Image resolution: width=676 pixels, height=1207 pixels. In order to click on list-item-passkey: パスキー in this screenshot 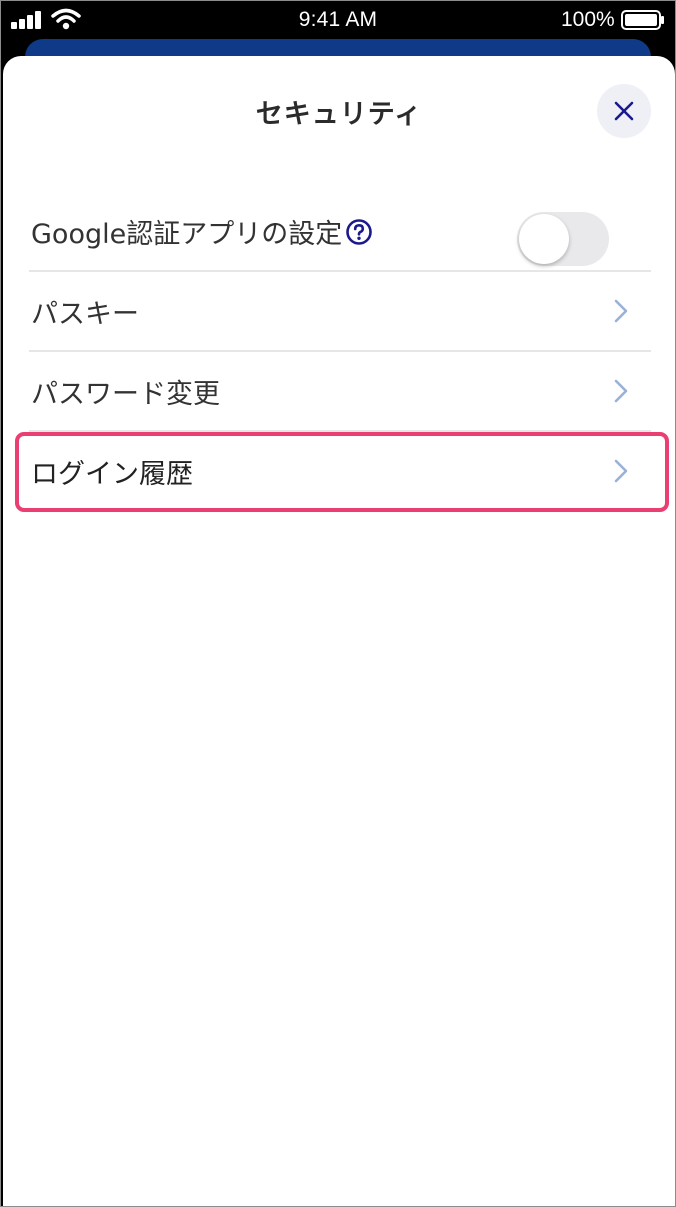, I will do `click(340, 312)`.